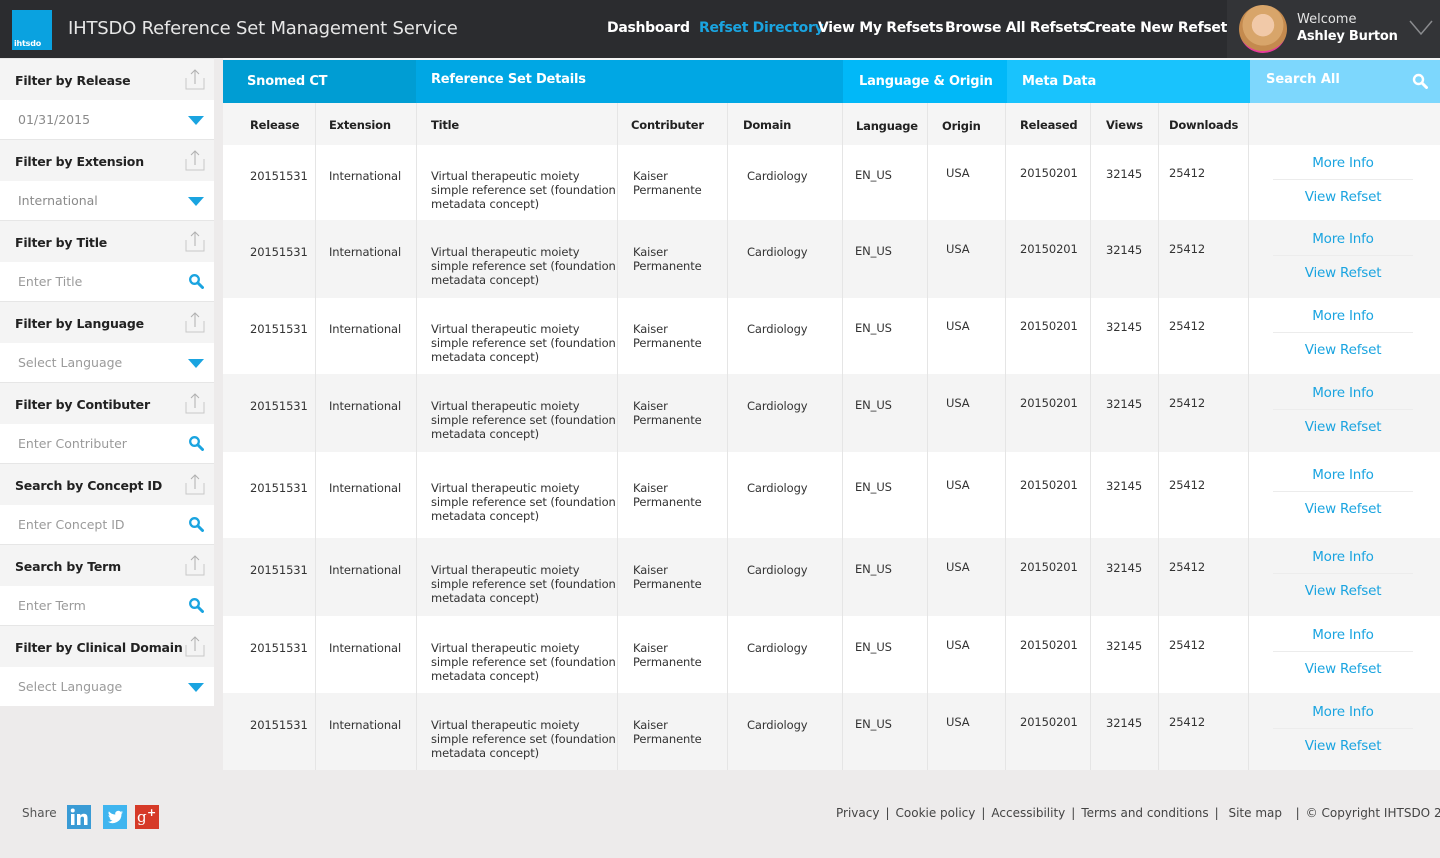 This screenshot has height=858, width=1440. I want to click on footer-link-site-map: Site map, so click(1255, 813).